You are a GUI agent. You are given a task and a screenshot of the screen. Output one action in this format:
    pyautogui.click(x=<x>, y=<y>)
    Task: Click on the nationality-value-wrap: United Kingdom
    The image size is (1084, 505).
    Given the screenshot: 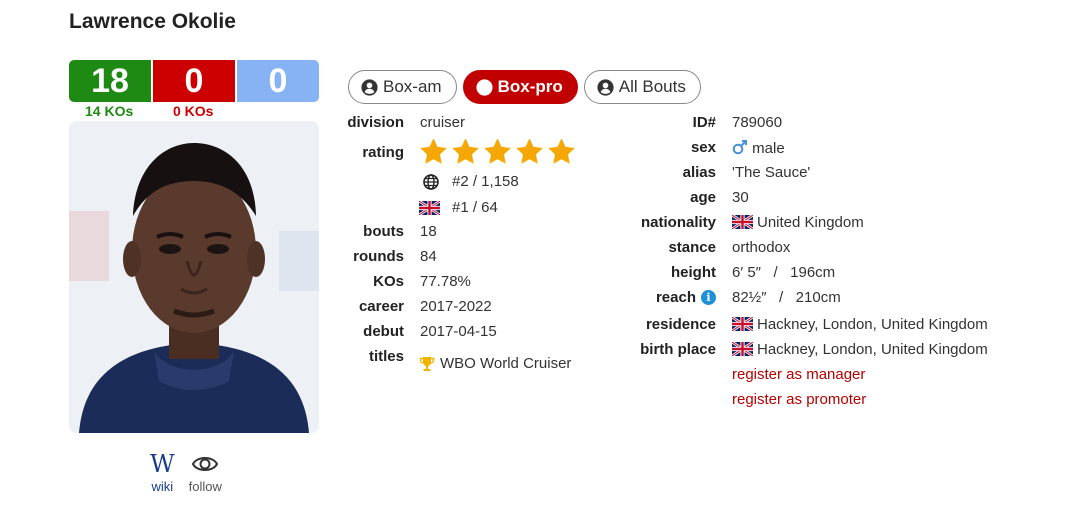 What is the action you would take?
    pyautogui.click(x=798, y=222)
    